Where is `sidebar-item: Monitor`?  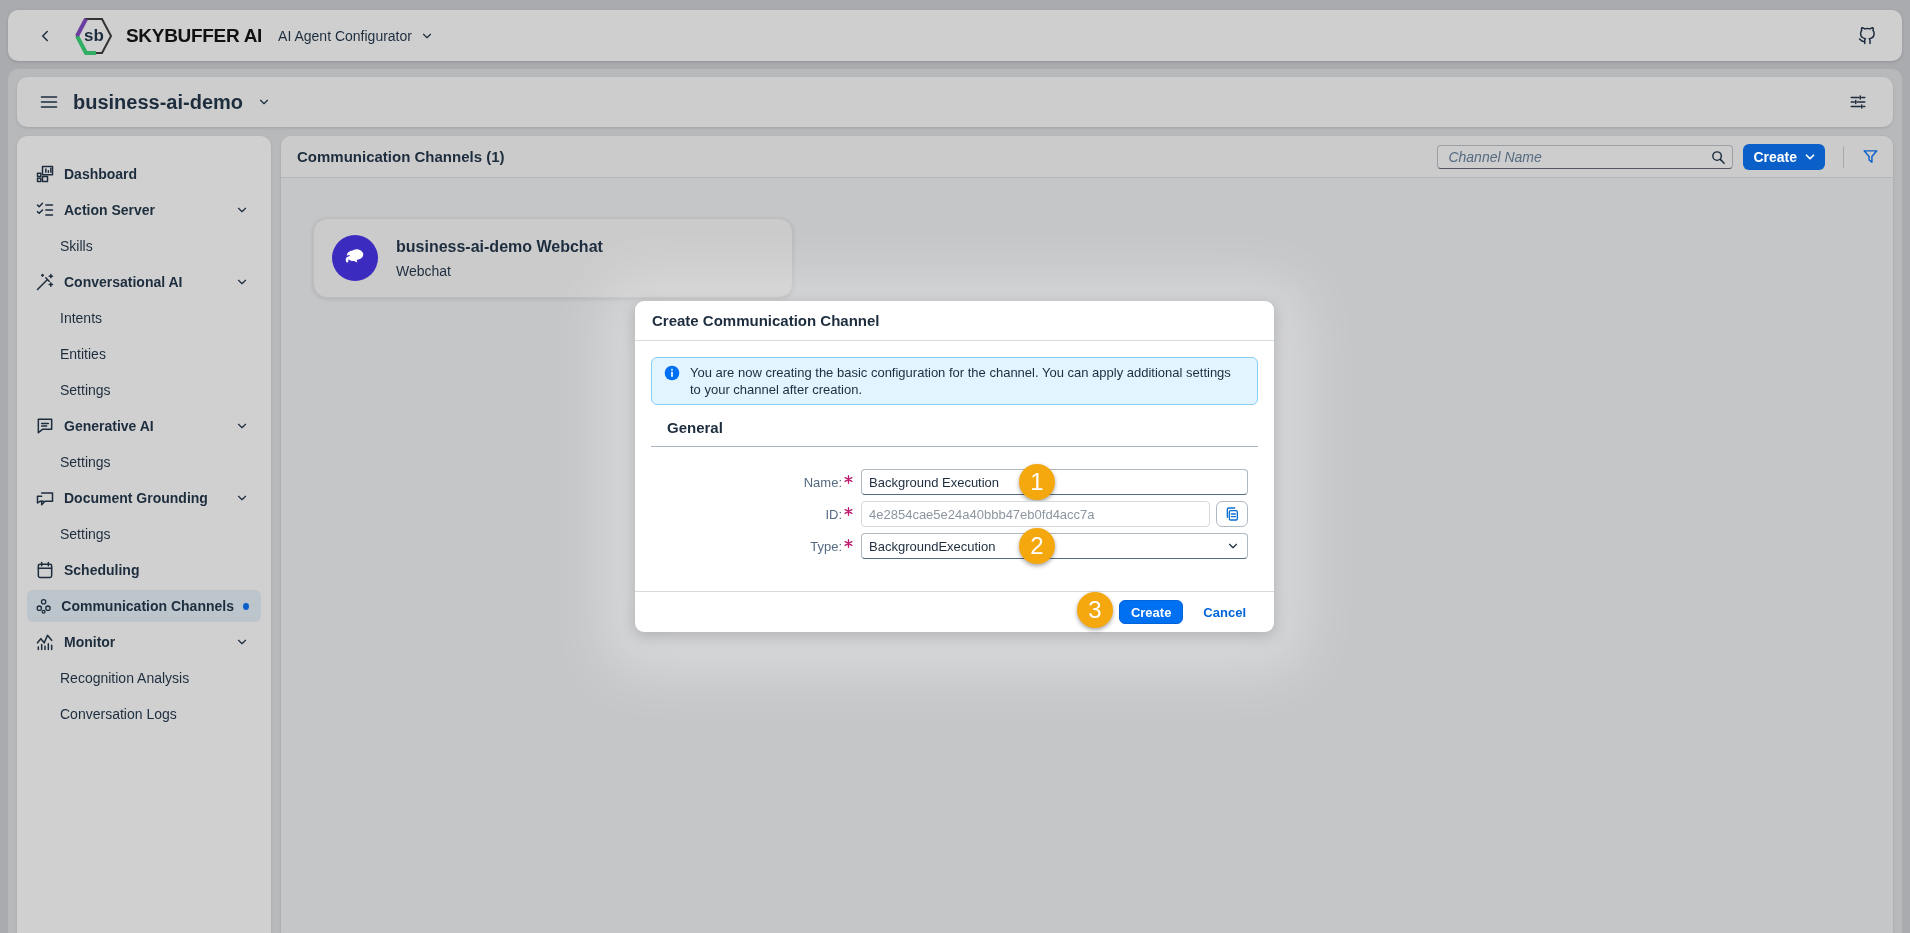
sidebar-item: Monitor is located at coordinates (144, 642).